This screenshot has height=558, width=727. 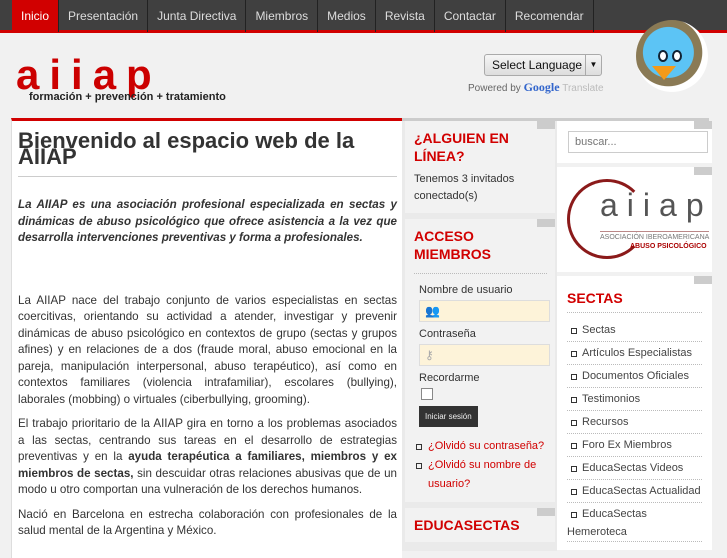 I want to click on password-label: Contraseña, so click(x=447, y=334).